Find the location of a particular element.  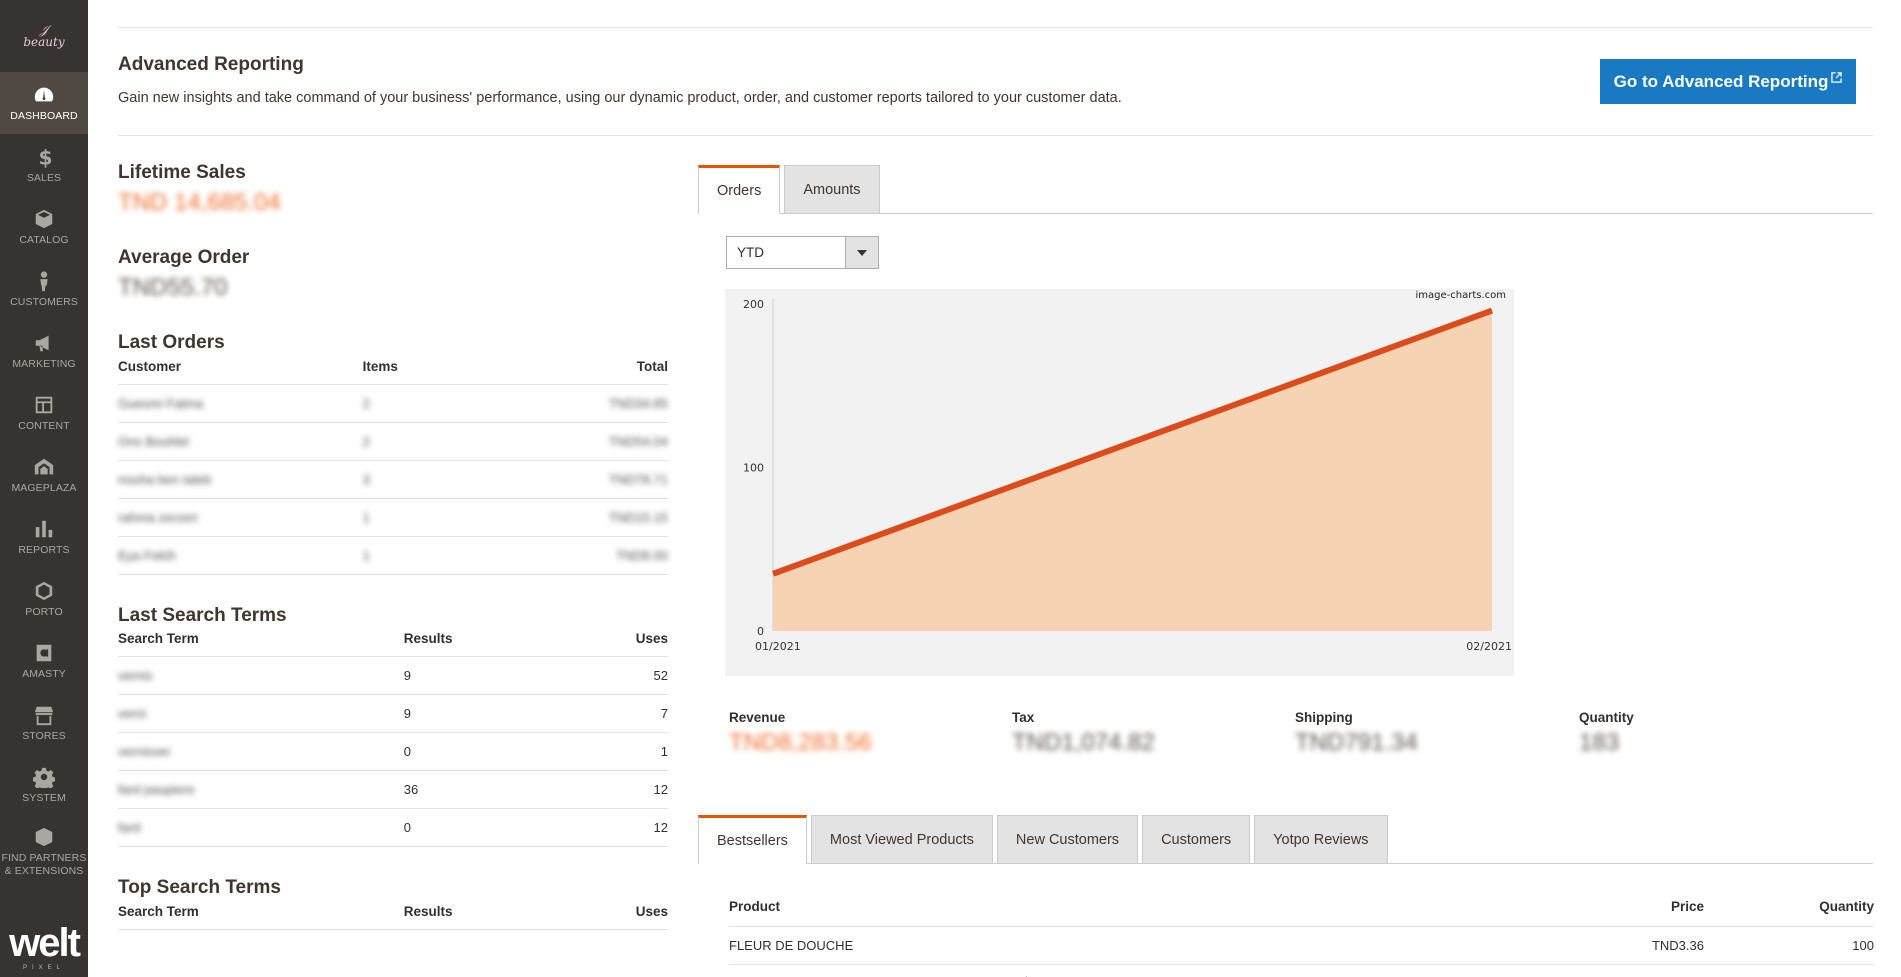

dollar-icon: $ is located at coordinates (44, 157).